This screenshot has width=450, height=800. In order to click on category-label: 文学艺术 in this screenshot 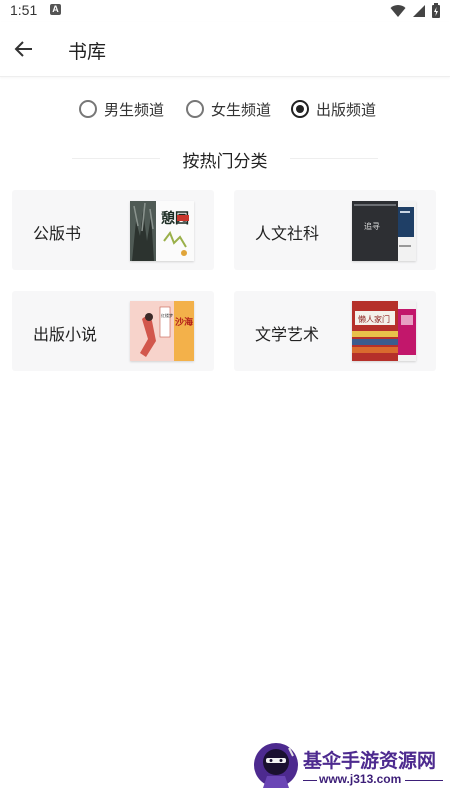, I will do `click(287, 334)`.